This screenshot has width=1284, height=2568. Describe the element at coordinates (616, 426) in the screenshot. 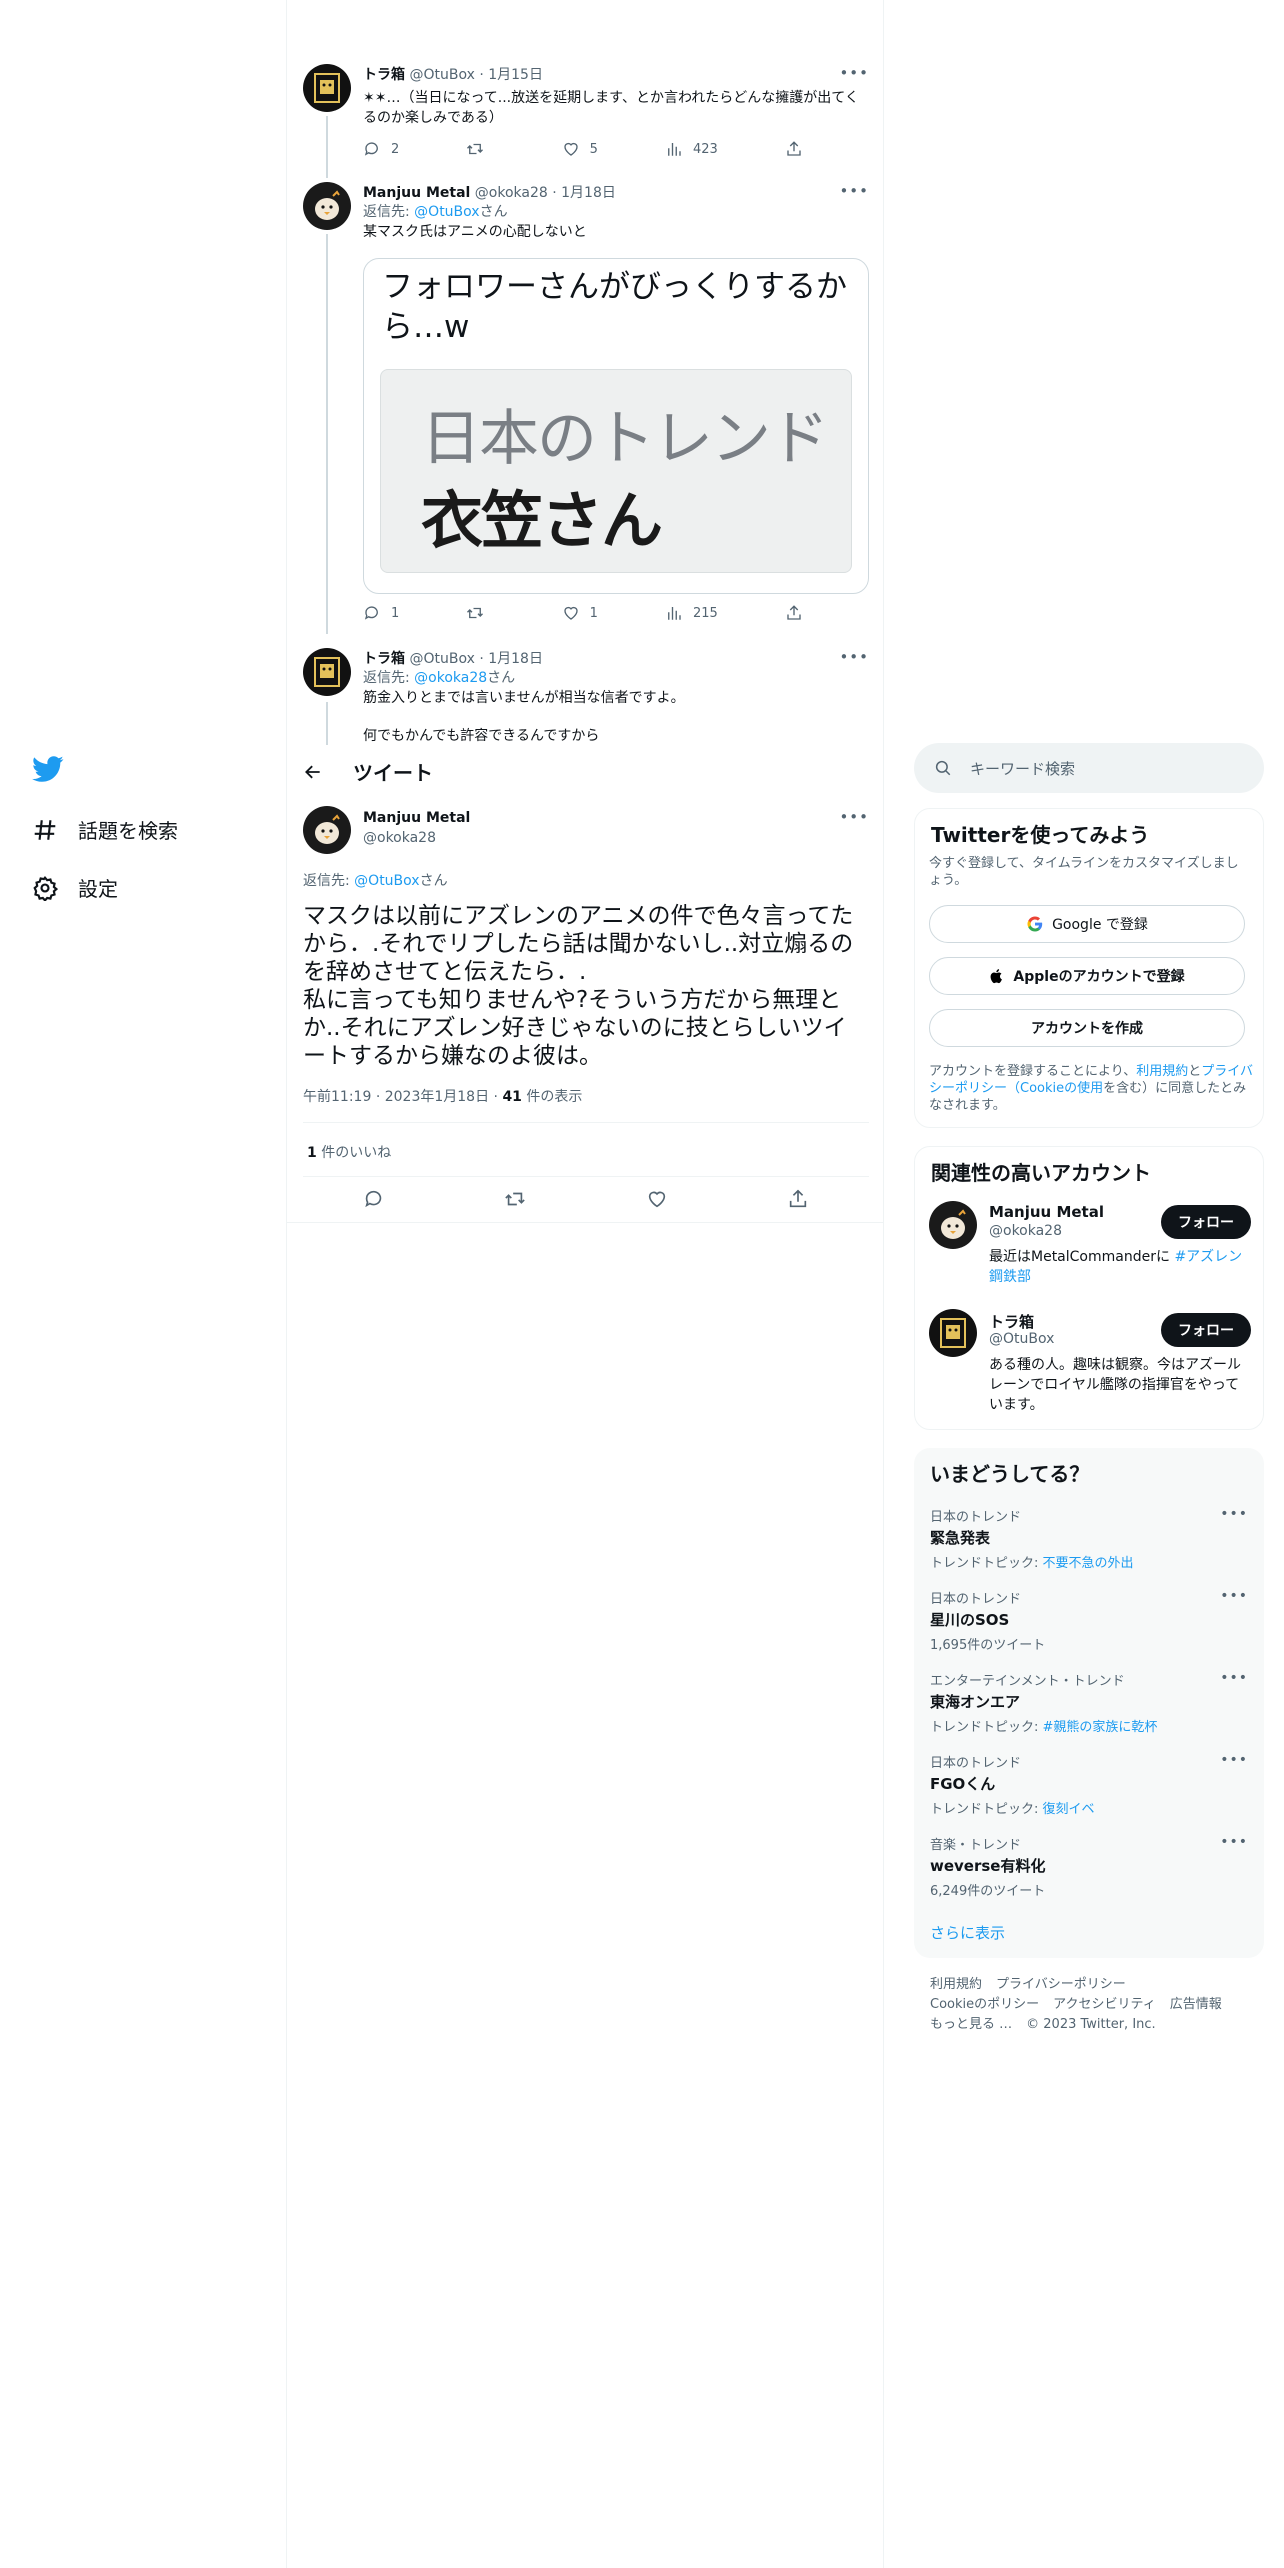

I see `media-card: フォロワーさんがびっくりするから…w 日本のトレンド 衣笠さん` at that location.